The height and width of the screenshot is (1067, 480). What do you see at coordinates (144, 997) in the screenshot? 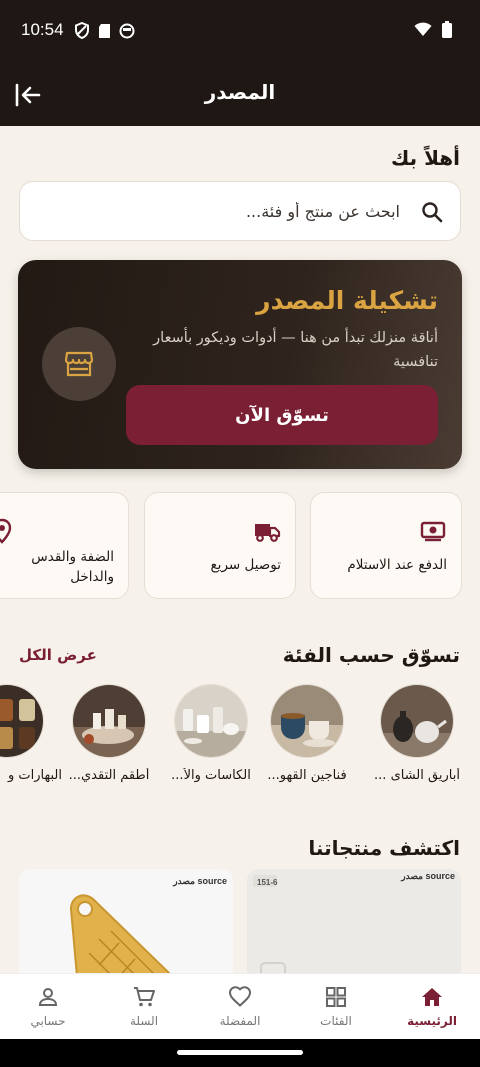
I see `cart-icon` at bounding box center [144, 997].